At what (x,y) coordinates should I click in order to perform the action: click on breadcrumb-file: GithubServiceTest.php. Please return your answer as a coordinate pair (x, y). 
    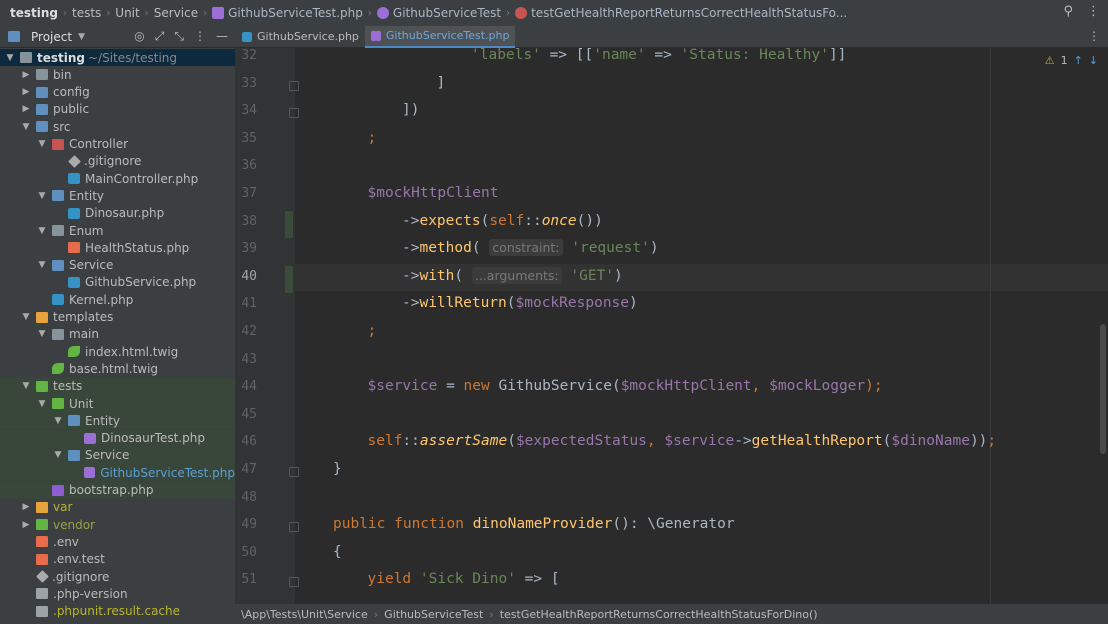
    Looking at the image, I should click on (295, 13).